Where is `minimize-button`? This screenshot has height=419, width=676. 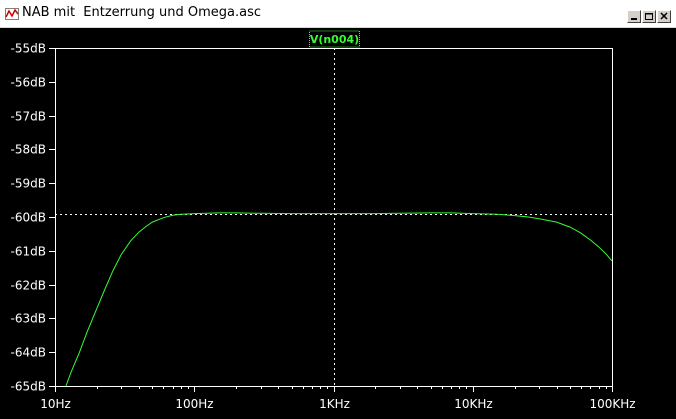 minimize-button is located at coordinates (634, 16).